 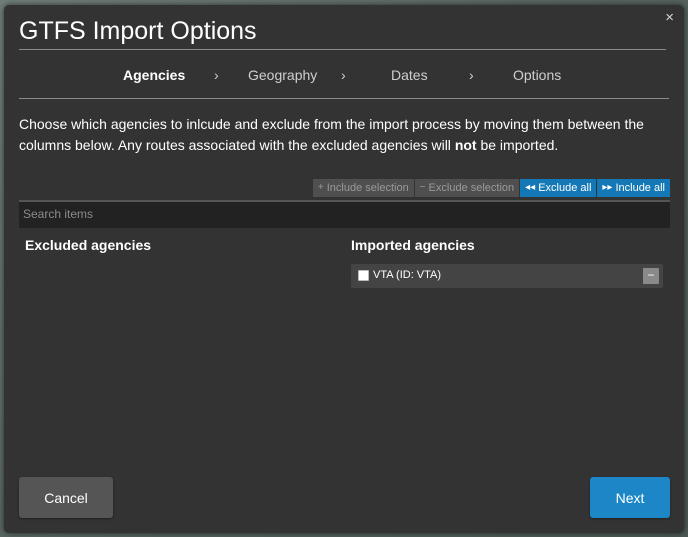 What do you see at coordinates (154, 75) in the screenshot?
I see `step-agencies: Agencies` at bounding box center [154, 75].